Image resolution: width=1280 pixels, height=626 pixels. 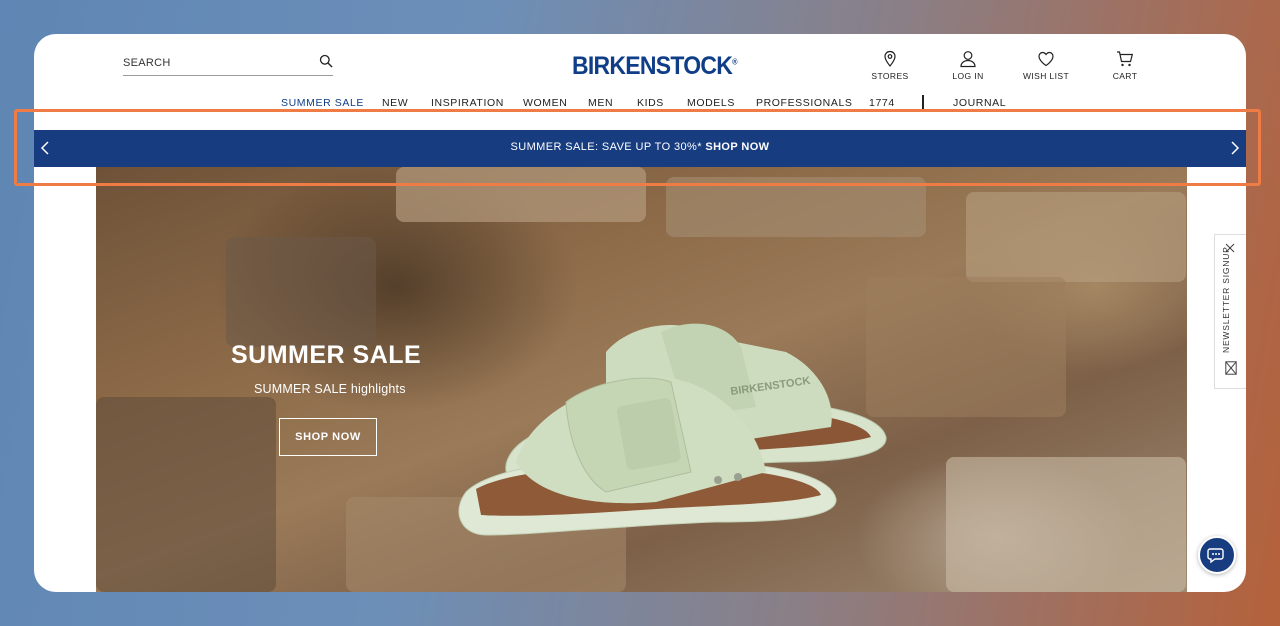 I want to click on envelope-icon, so click(x=1231, y=368).